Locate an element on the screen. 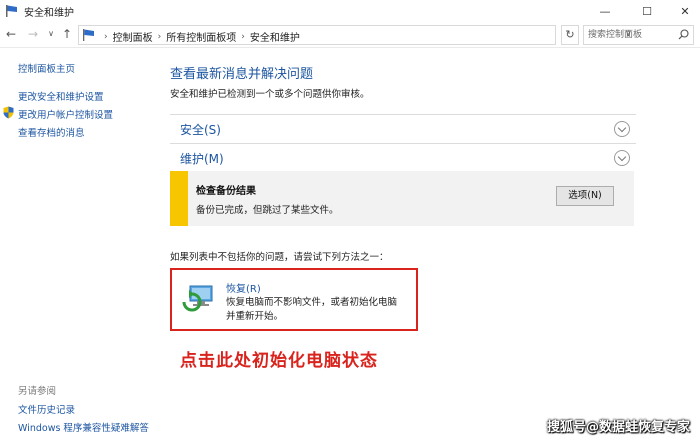 This screenshot has width=700, height=442. breadcrumb: › 控制面板 › 所有控制面板项 › 安全和维护 is located at coordinates (199, 37).